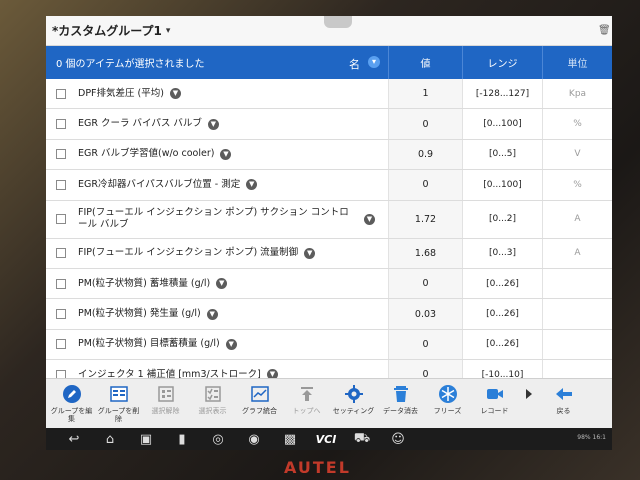 The width and height of the screenshot is (640, 480). I want to click on camera-icon: ◉, so click(254, 439).